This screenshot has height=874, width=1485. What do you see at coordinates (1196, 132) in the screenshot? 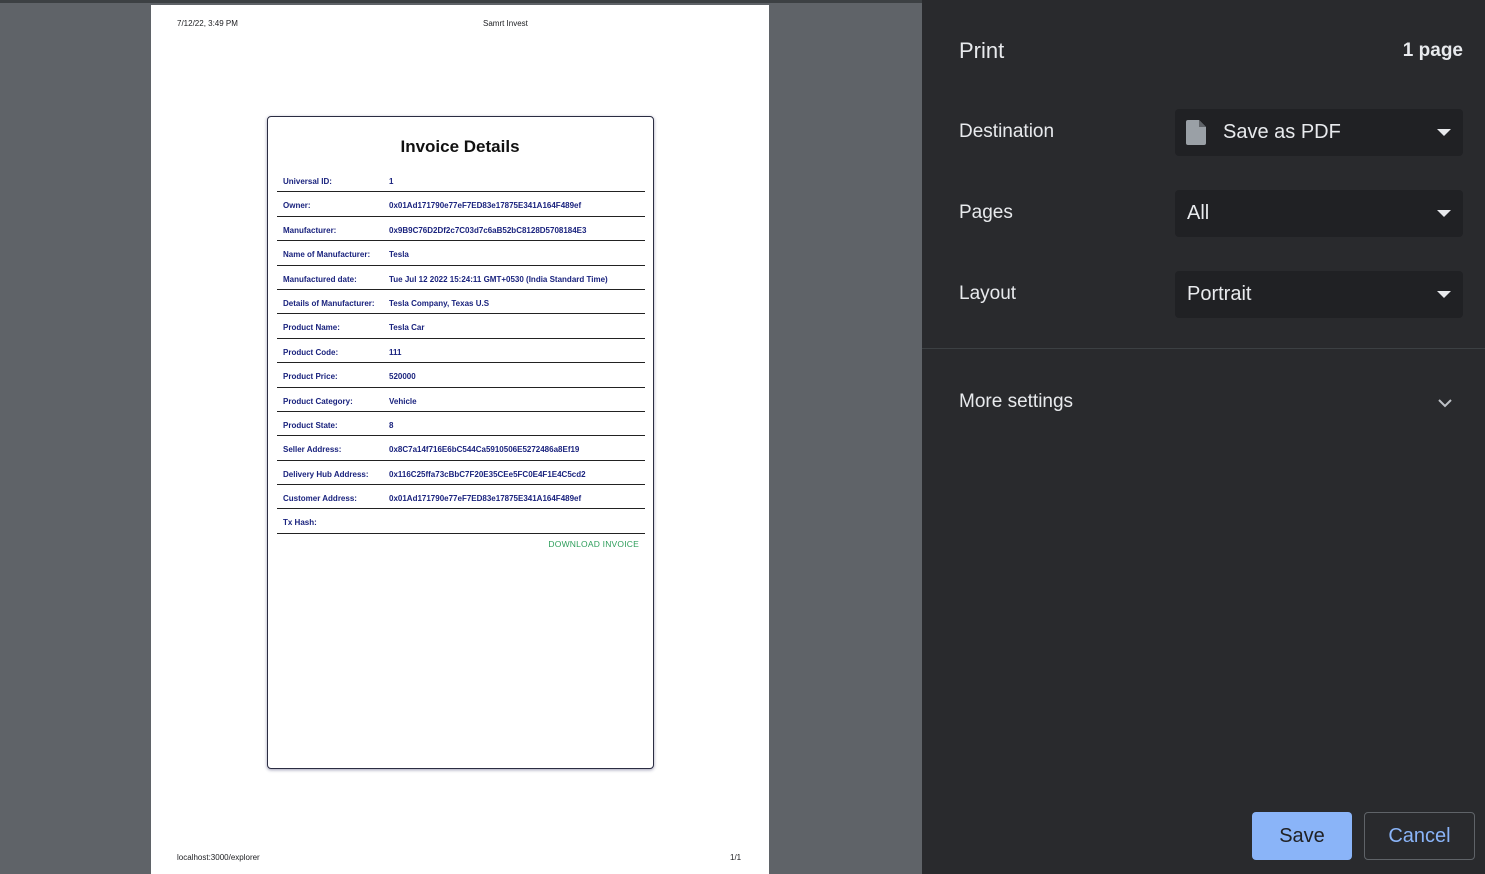
I see `file-icon` at bounding box center [1196, 132].